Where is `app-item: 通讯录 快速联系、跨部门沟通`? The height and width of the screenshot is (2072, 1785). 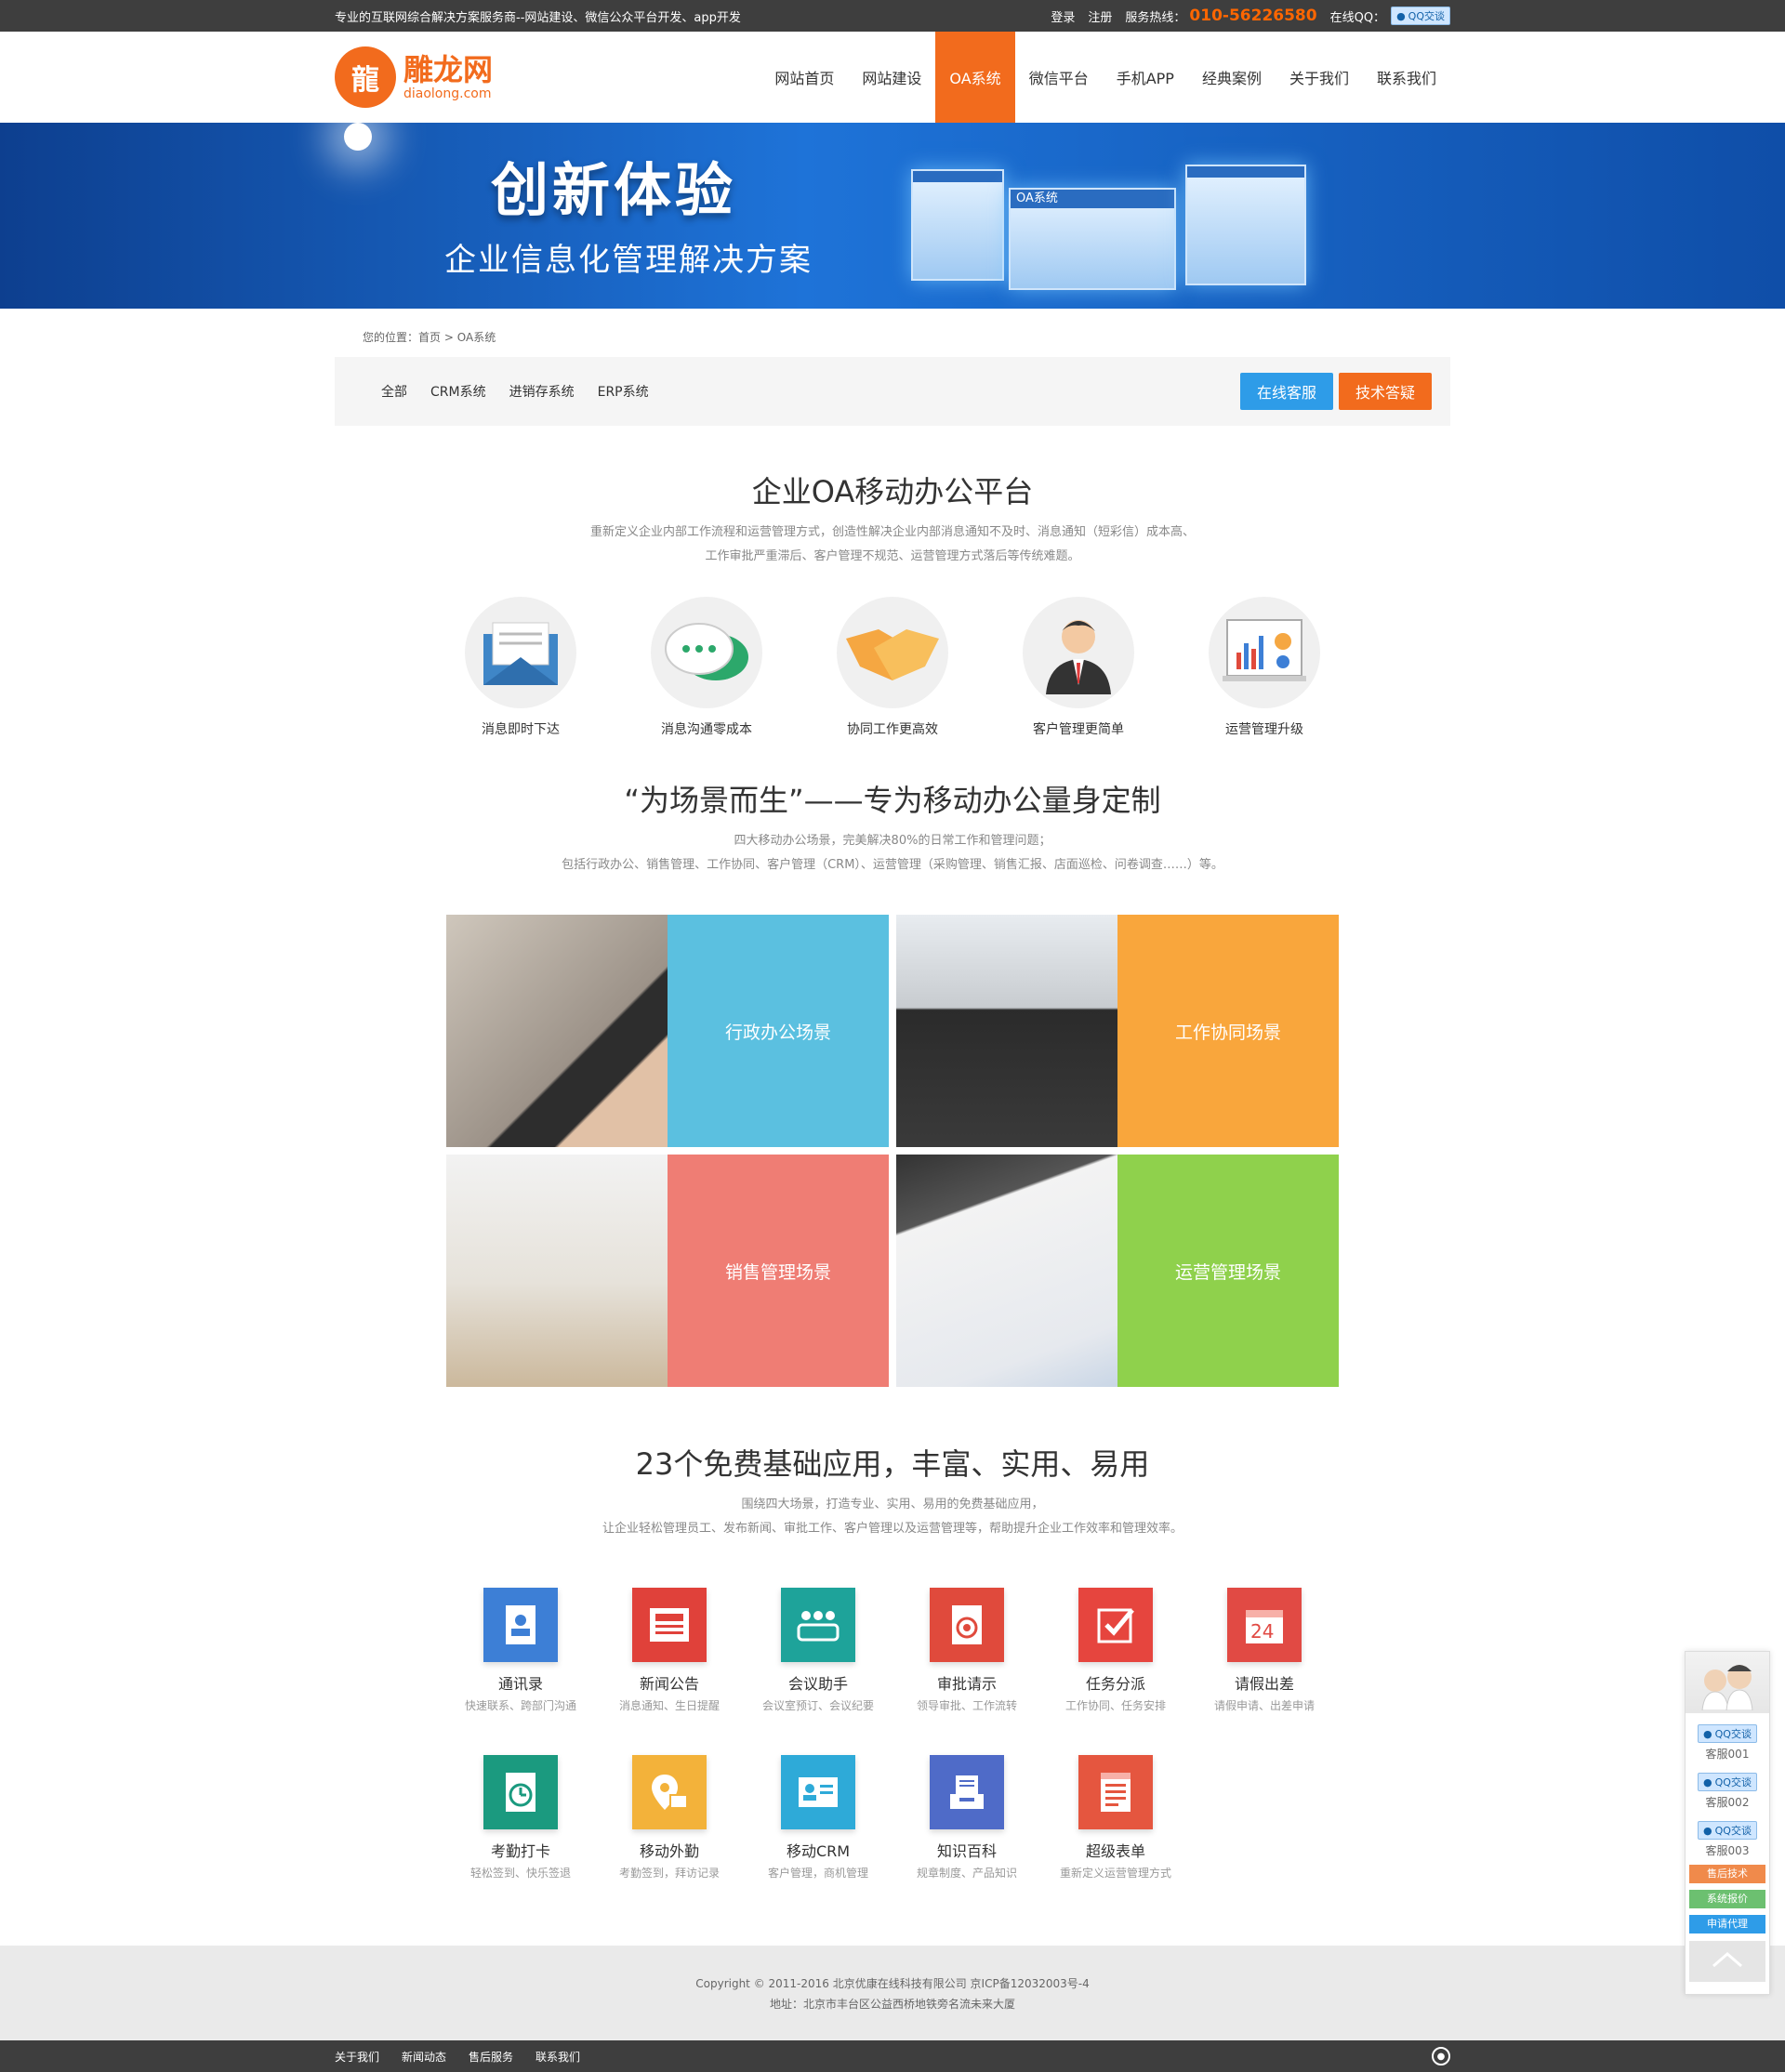 app-item: 通讯录 快速联系、跨部门沟通 is located at coordinates (520, 1650).